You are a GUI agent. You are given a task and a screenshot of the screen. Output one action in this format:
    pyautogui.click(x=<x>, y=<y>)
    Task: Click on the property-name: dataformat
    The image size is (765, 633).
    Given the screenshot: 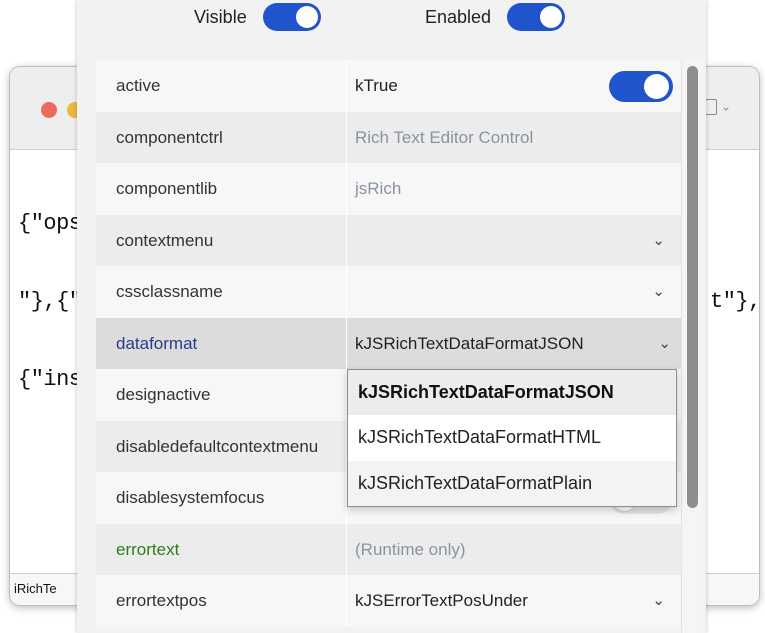 What is the action you would take?
    pyautogui.click(x=221, y=343)
    